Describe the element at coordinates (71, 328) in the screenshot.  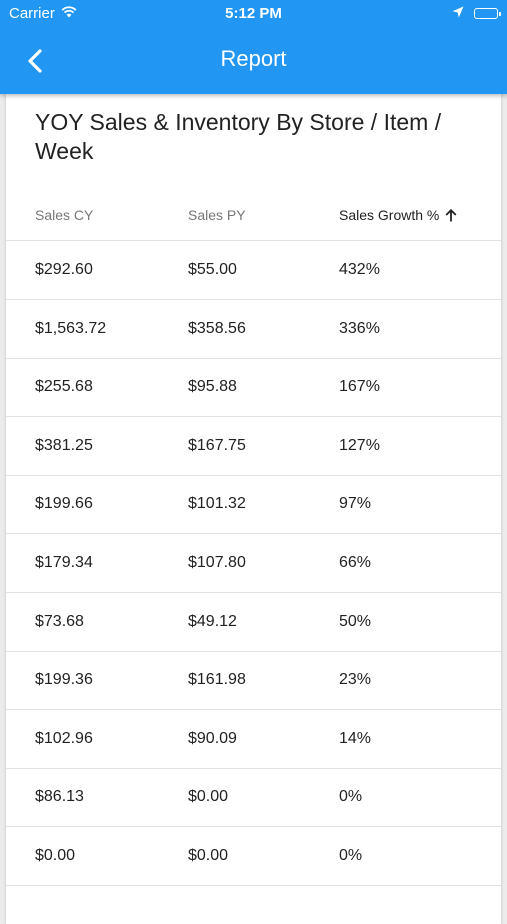
I see `cell-sales-cy: $1,563.72` at that location.